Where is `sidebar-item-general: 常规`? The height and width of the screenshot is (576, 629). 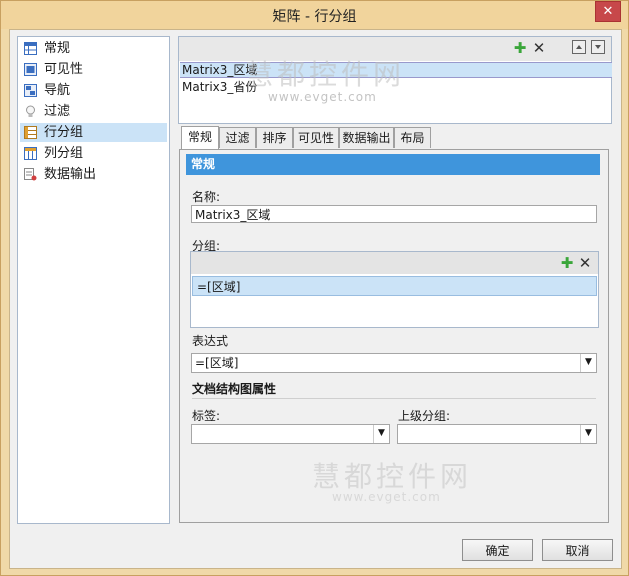
sidebar-item-general: 常规 is located at coordinates (93, 48).